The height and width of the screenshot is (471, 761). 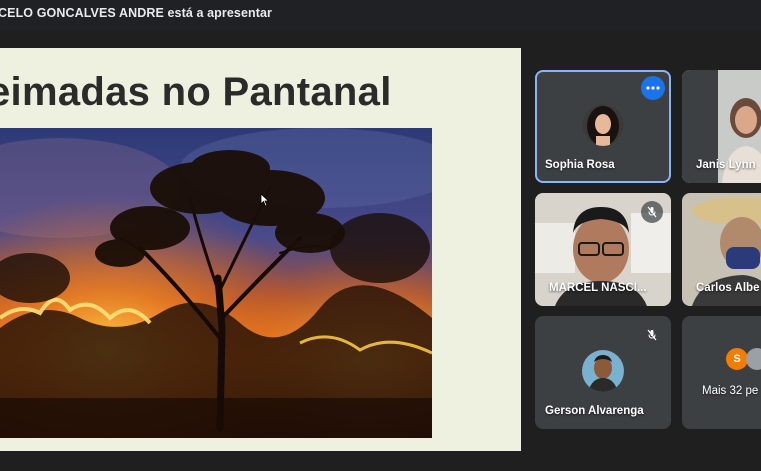 What do you see at coordinates (196, 92) in the screenshot?
I see `slide-title: eimadas no Pantanal` at bounding box center [196, 92].